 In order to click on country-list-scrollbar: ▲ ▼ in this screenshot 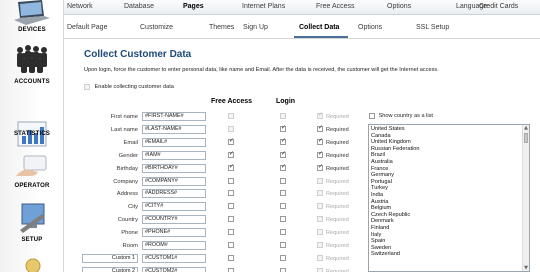, I will do `click(525, 198)`.